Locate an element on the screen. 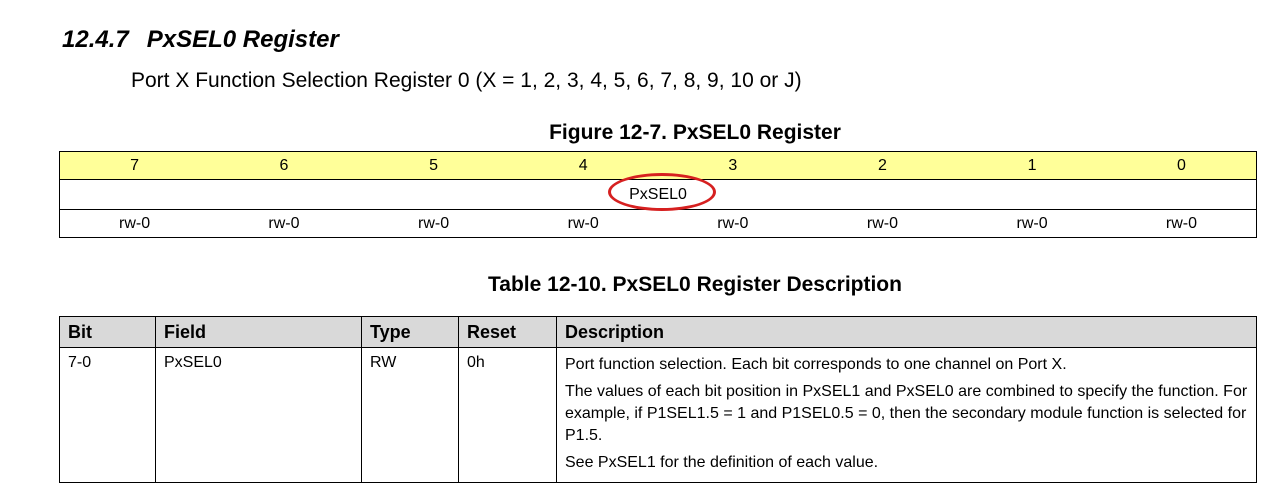  bit-number: 0 is located at coordinates (1181, 165).